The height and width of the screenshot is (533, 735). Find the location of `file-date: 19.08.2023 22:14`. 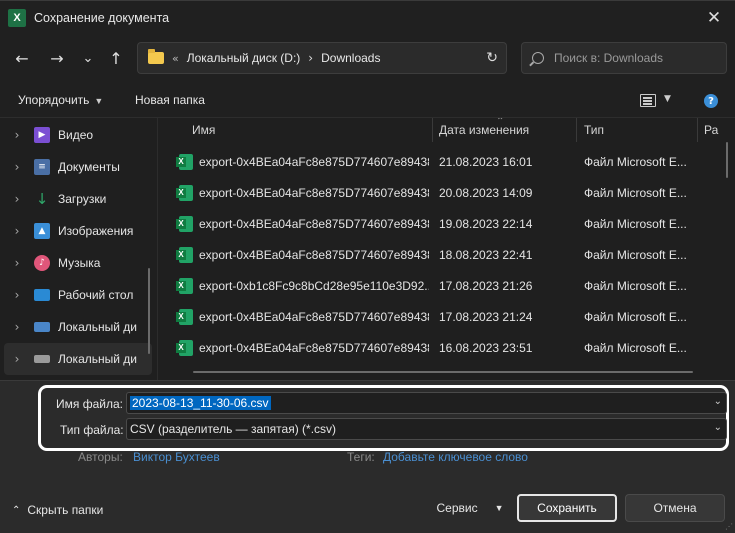

file-date: 19.08.2023 22:14 is located at coordinates (486, 223).